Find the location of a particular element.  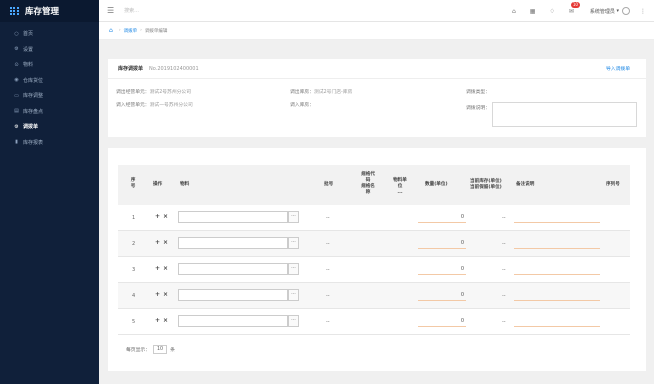

page-size-select: 10 is located at coordinates (160, 349).